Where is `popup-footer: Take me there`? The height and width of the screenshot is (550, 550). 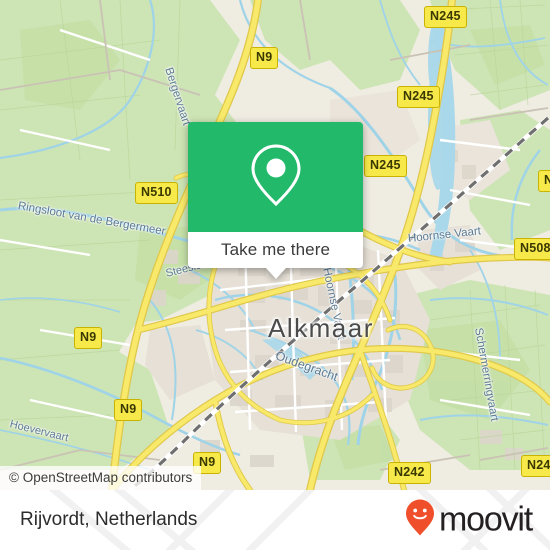 popup-footer: Take me there is located at coordinates (275, 255).